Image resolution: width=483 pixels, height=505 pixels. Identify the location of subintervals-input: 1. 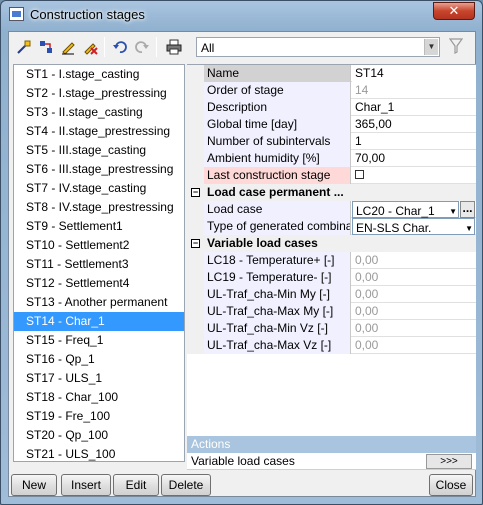
(414, 141).